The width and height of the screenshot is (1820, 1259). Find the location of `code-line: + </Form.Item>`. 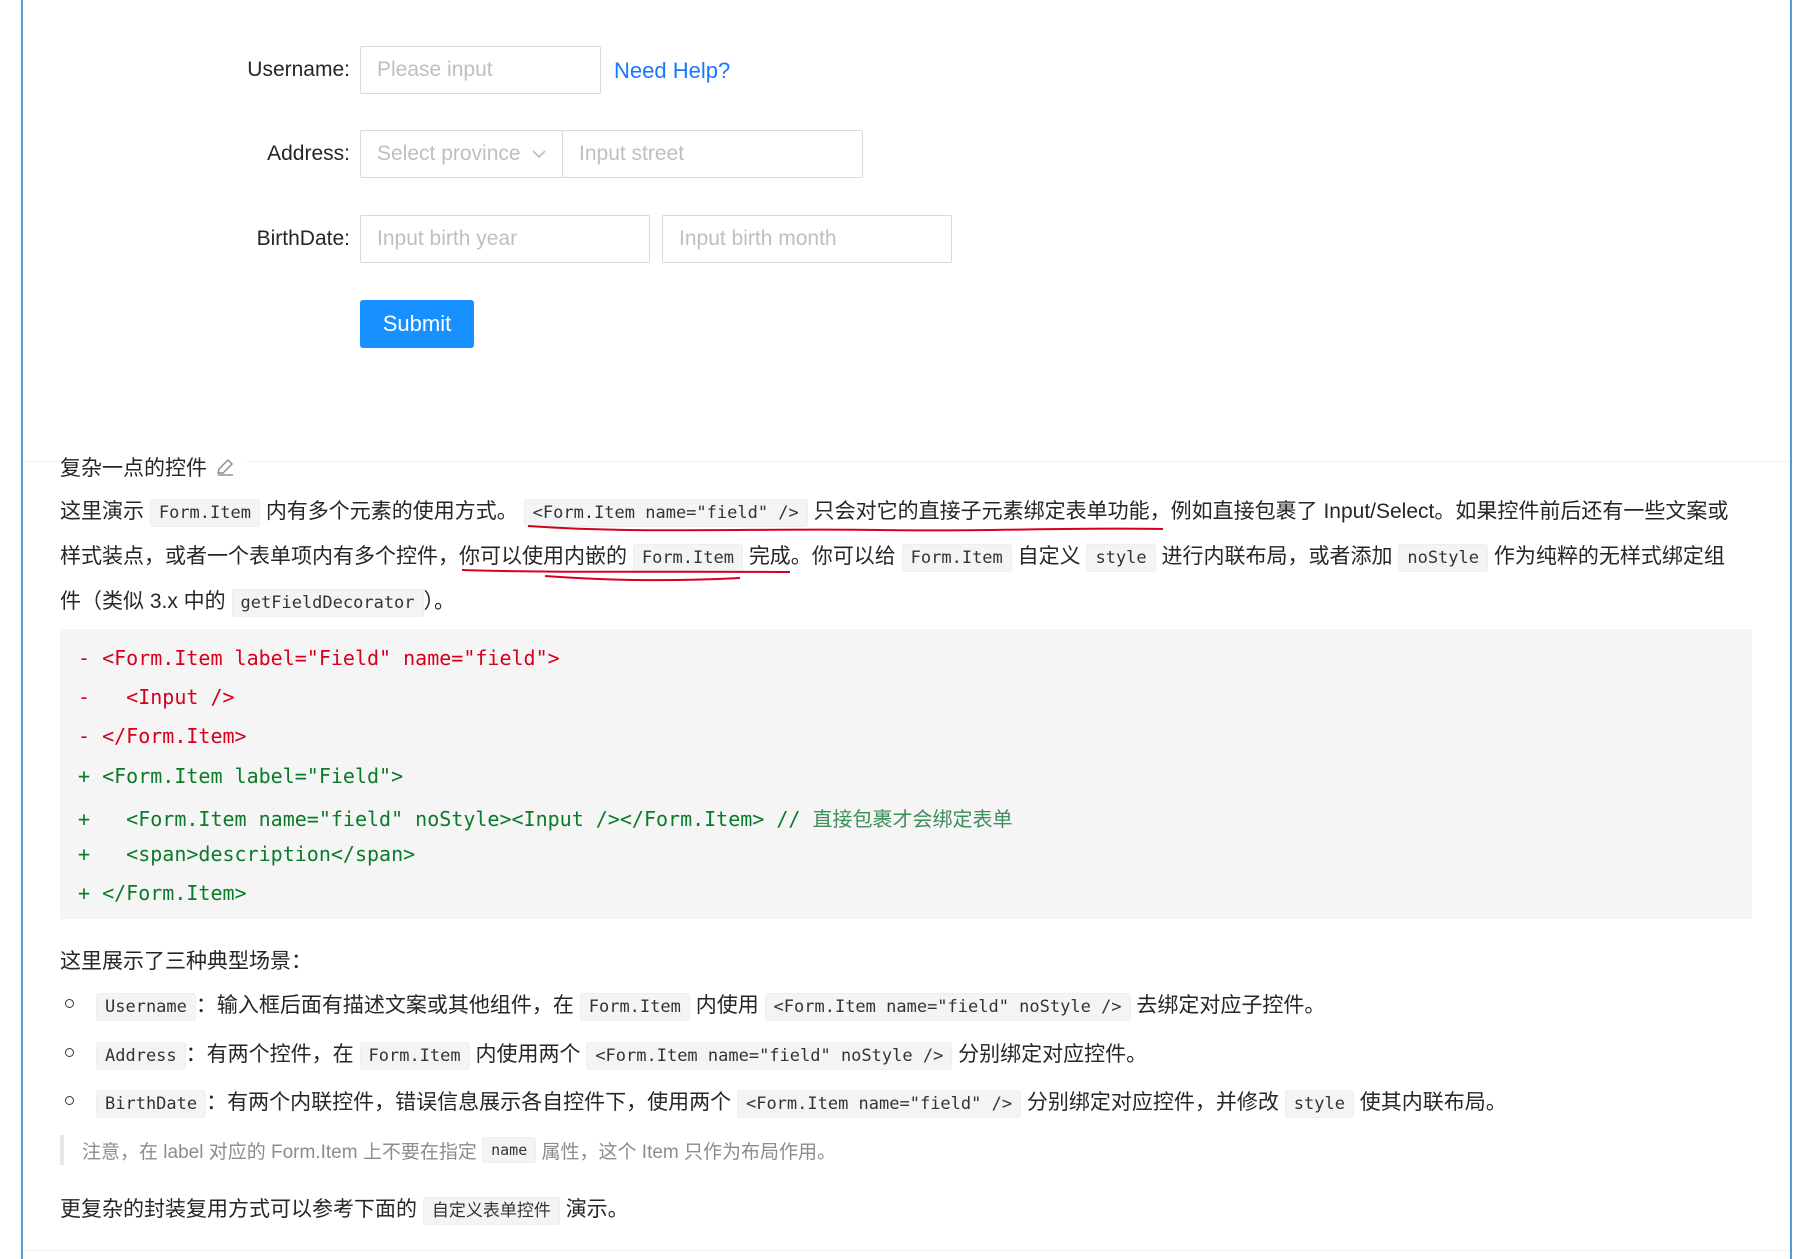

code-line: + </Form.Item> is located at coordinates (162, 893).